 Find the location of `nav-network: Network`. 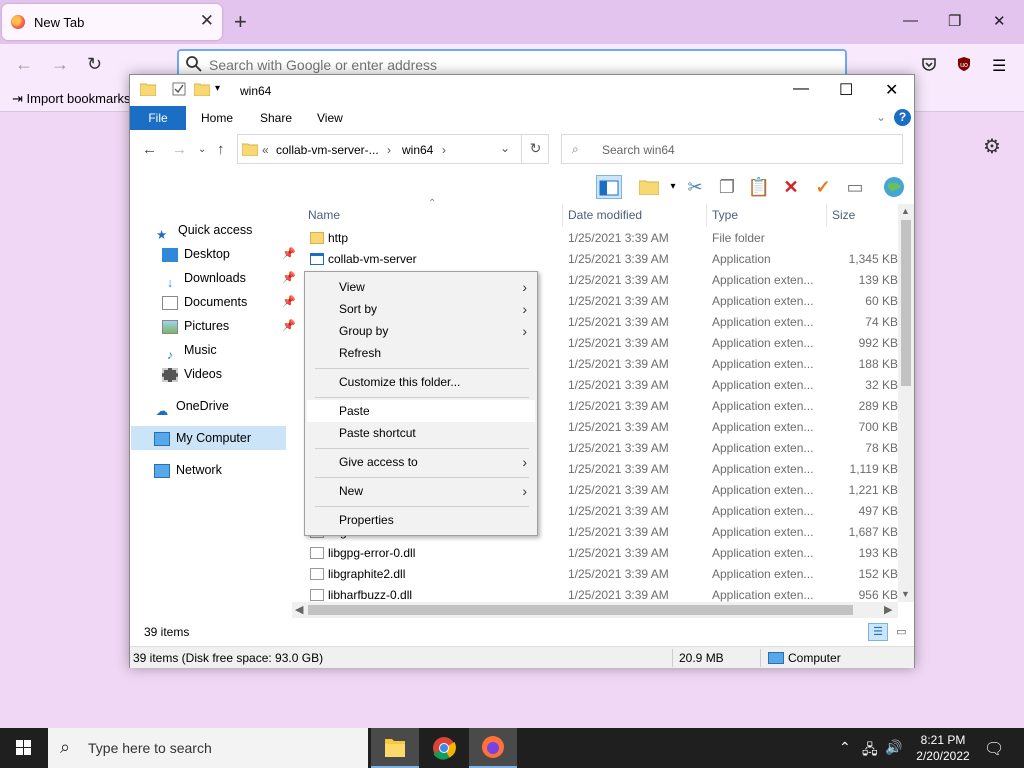

nav-network: Network is located at coordinates (188, 470).